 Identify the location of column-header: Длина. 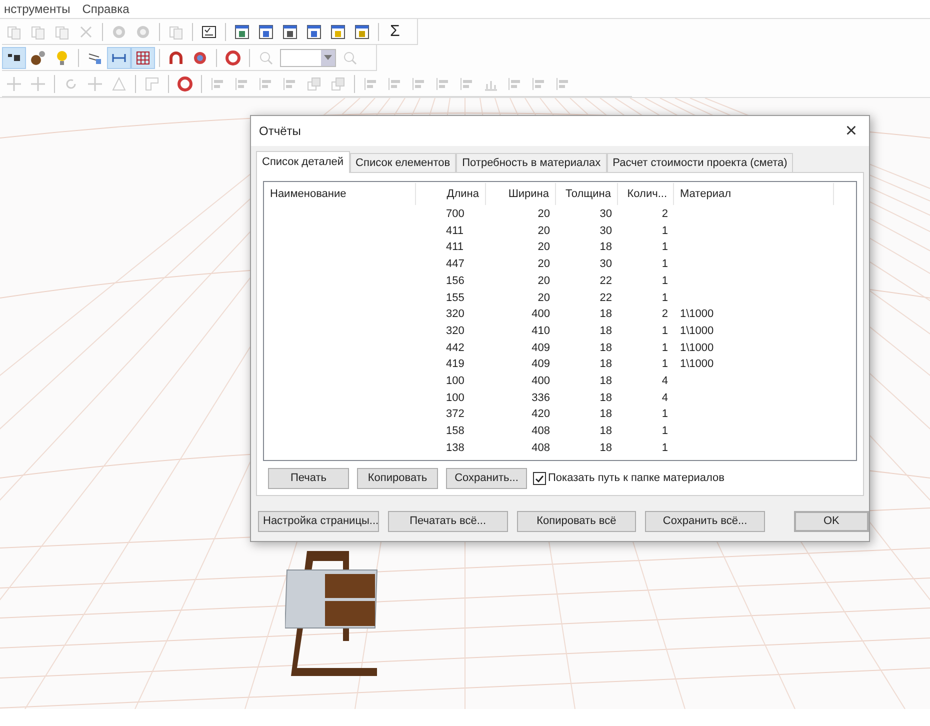
(451, 194).